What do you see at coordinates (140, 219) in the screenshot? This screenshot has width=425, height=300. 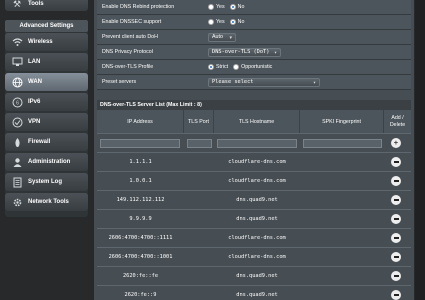 I see `ip-address-cell: 9.9.9.9` at bounding box center [140, 219].